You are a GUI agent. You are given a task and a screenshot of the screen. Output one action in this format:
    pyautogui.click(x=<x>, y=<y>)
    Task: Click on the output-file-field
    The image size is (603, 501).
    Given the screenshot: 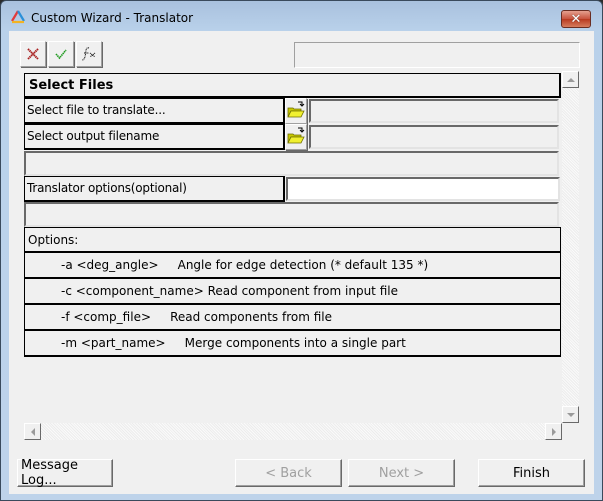 What is the action you would take?
    pyautogui.click(x=434, y=137)
    